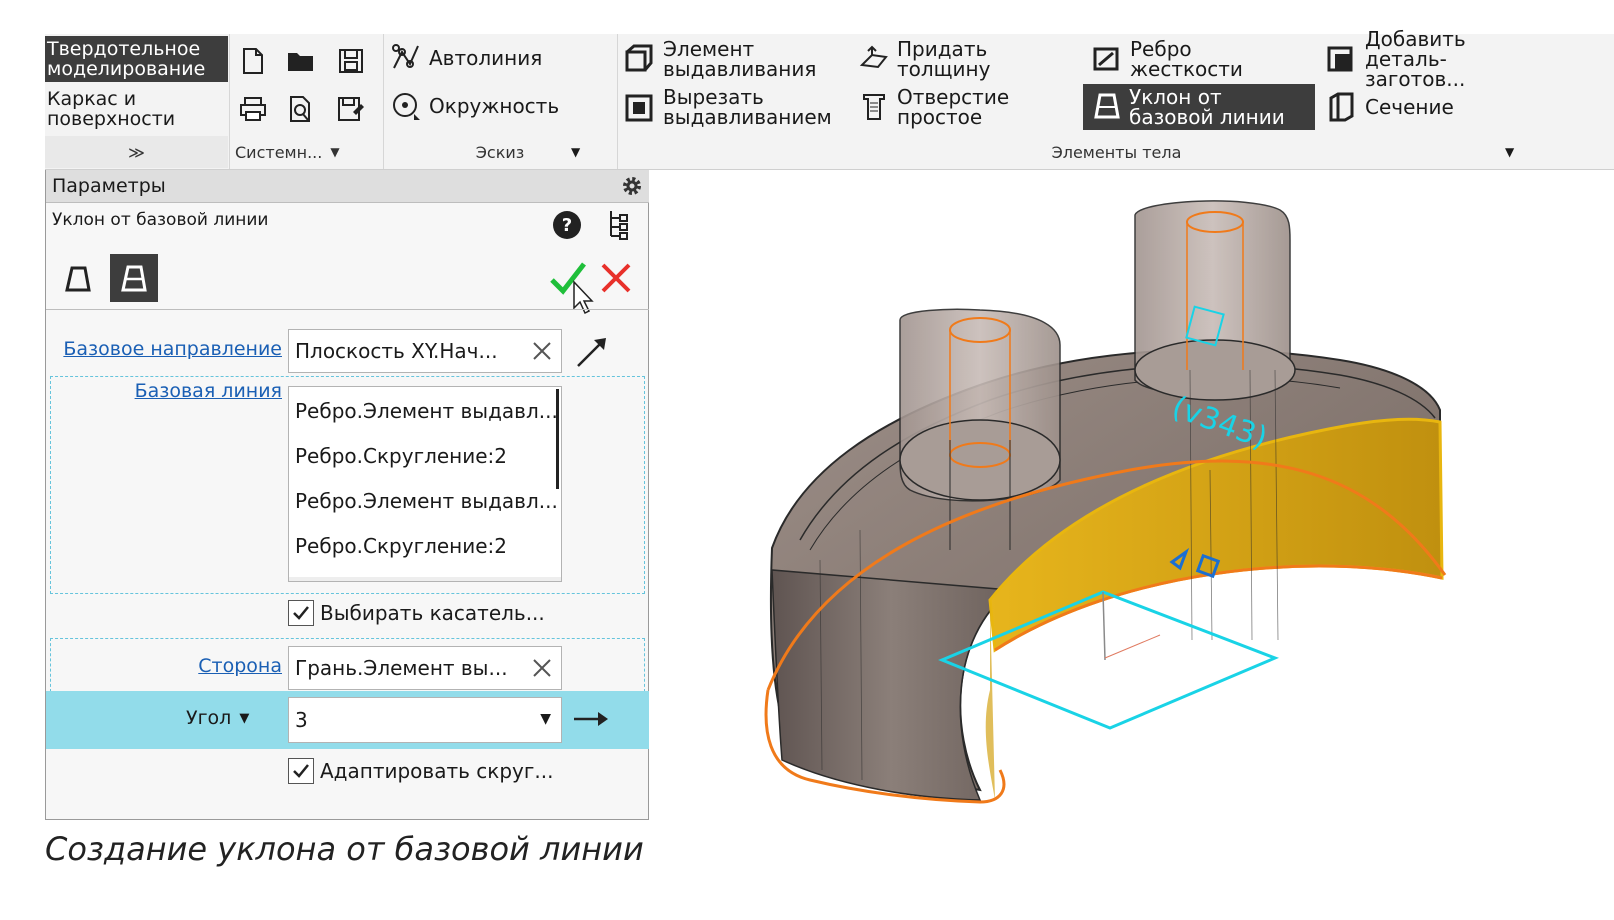 The image size is (1614, 920). Describe the element at coordinates (874, 107) in the screenshot. I see `hole-icon` at that location.